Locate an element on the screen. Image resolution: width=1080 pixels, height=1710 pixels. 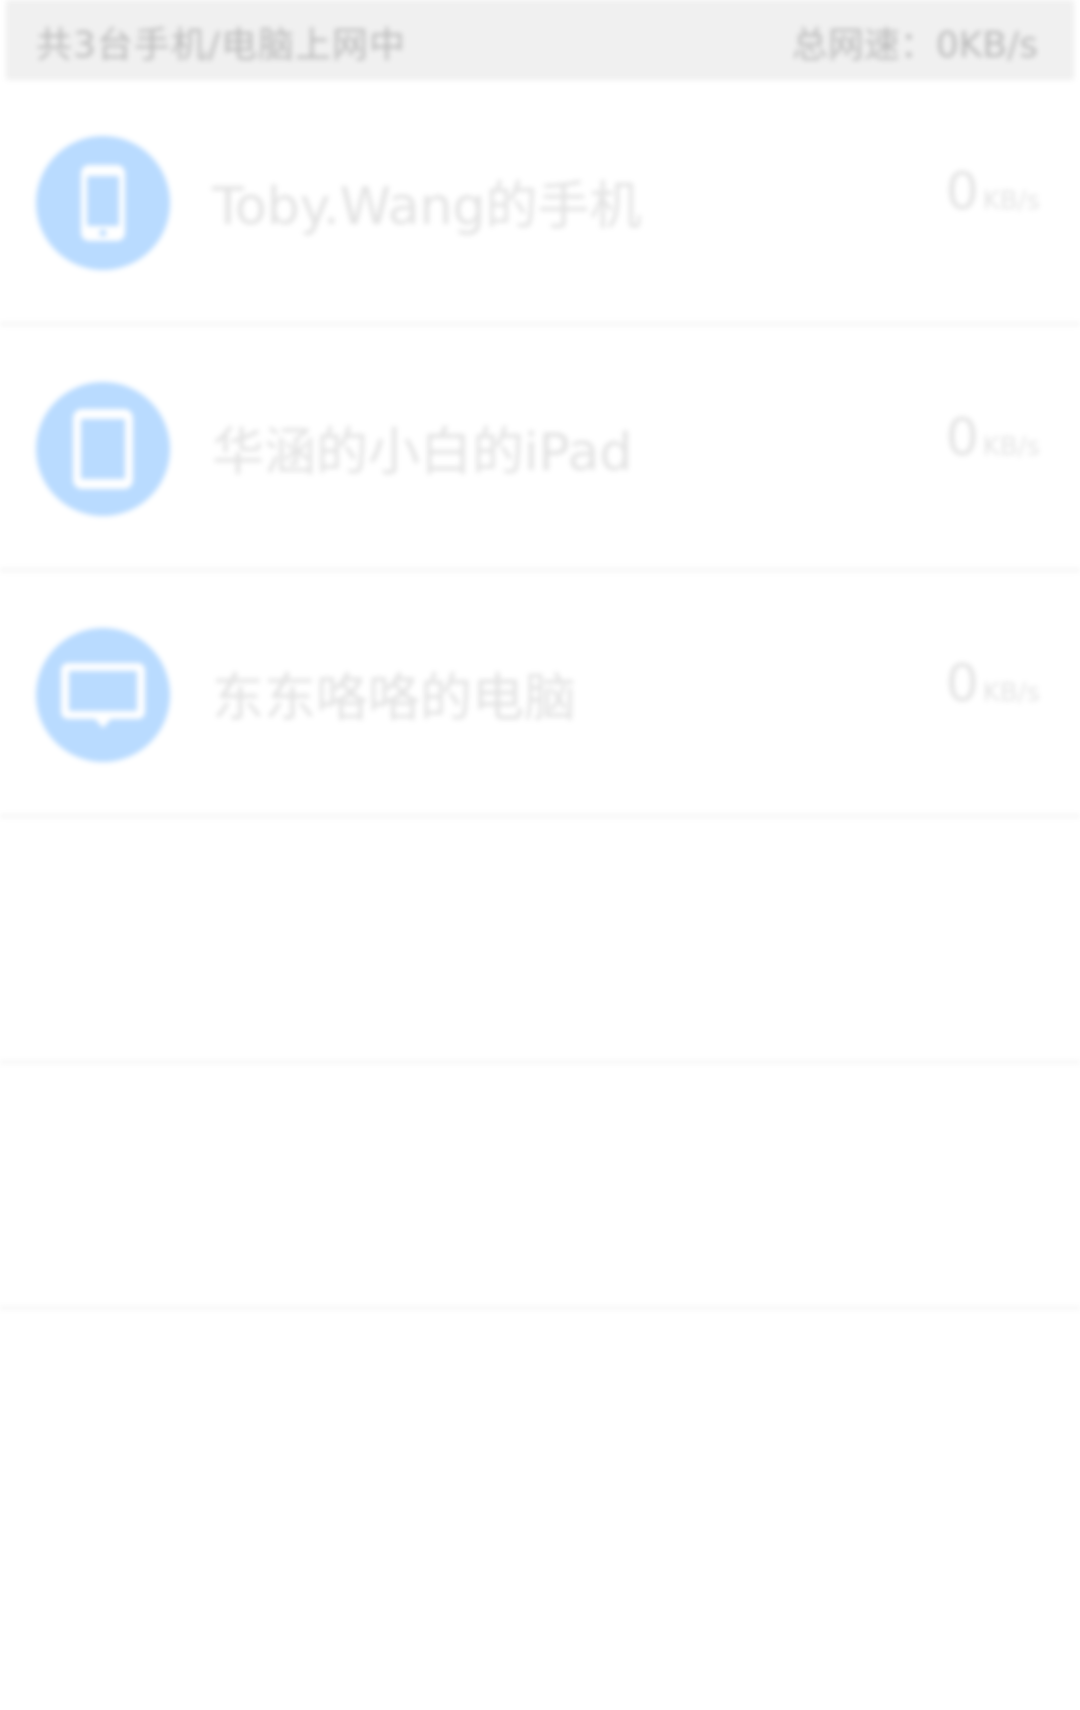
device-row-computer: 东东咯咯的电脑 0 KB/s is located at coordinates (540, 695).